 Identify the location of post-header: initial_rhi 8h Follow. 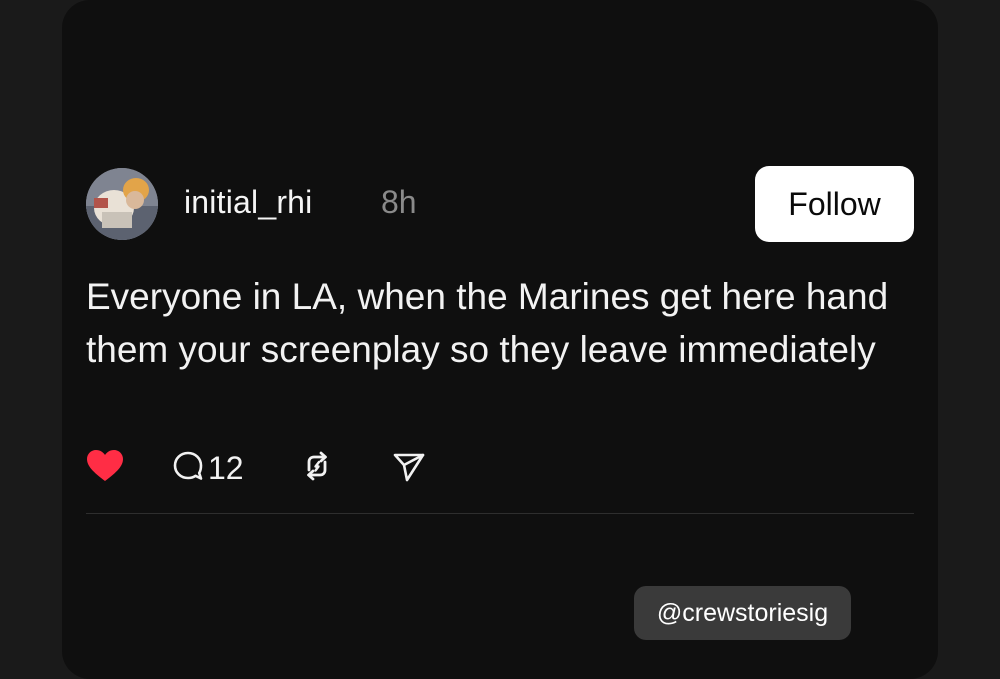
(500, 204).